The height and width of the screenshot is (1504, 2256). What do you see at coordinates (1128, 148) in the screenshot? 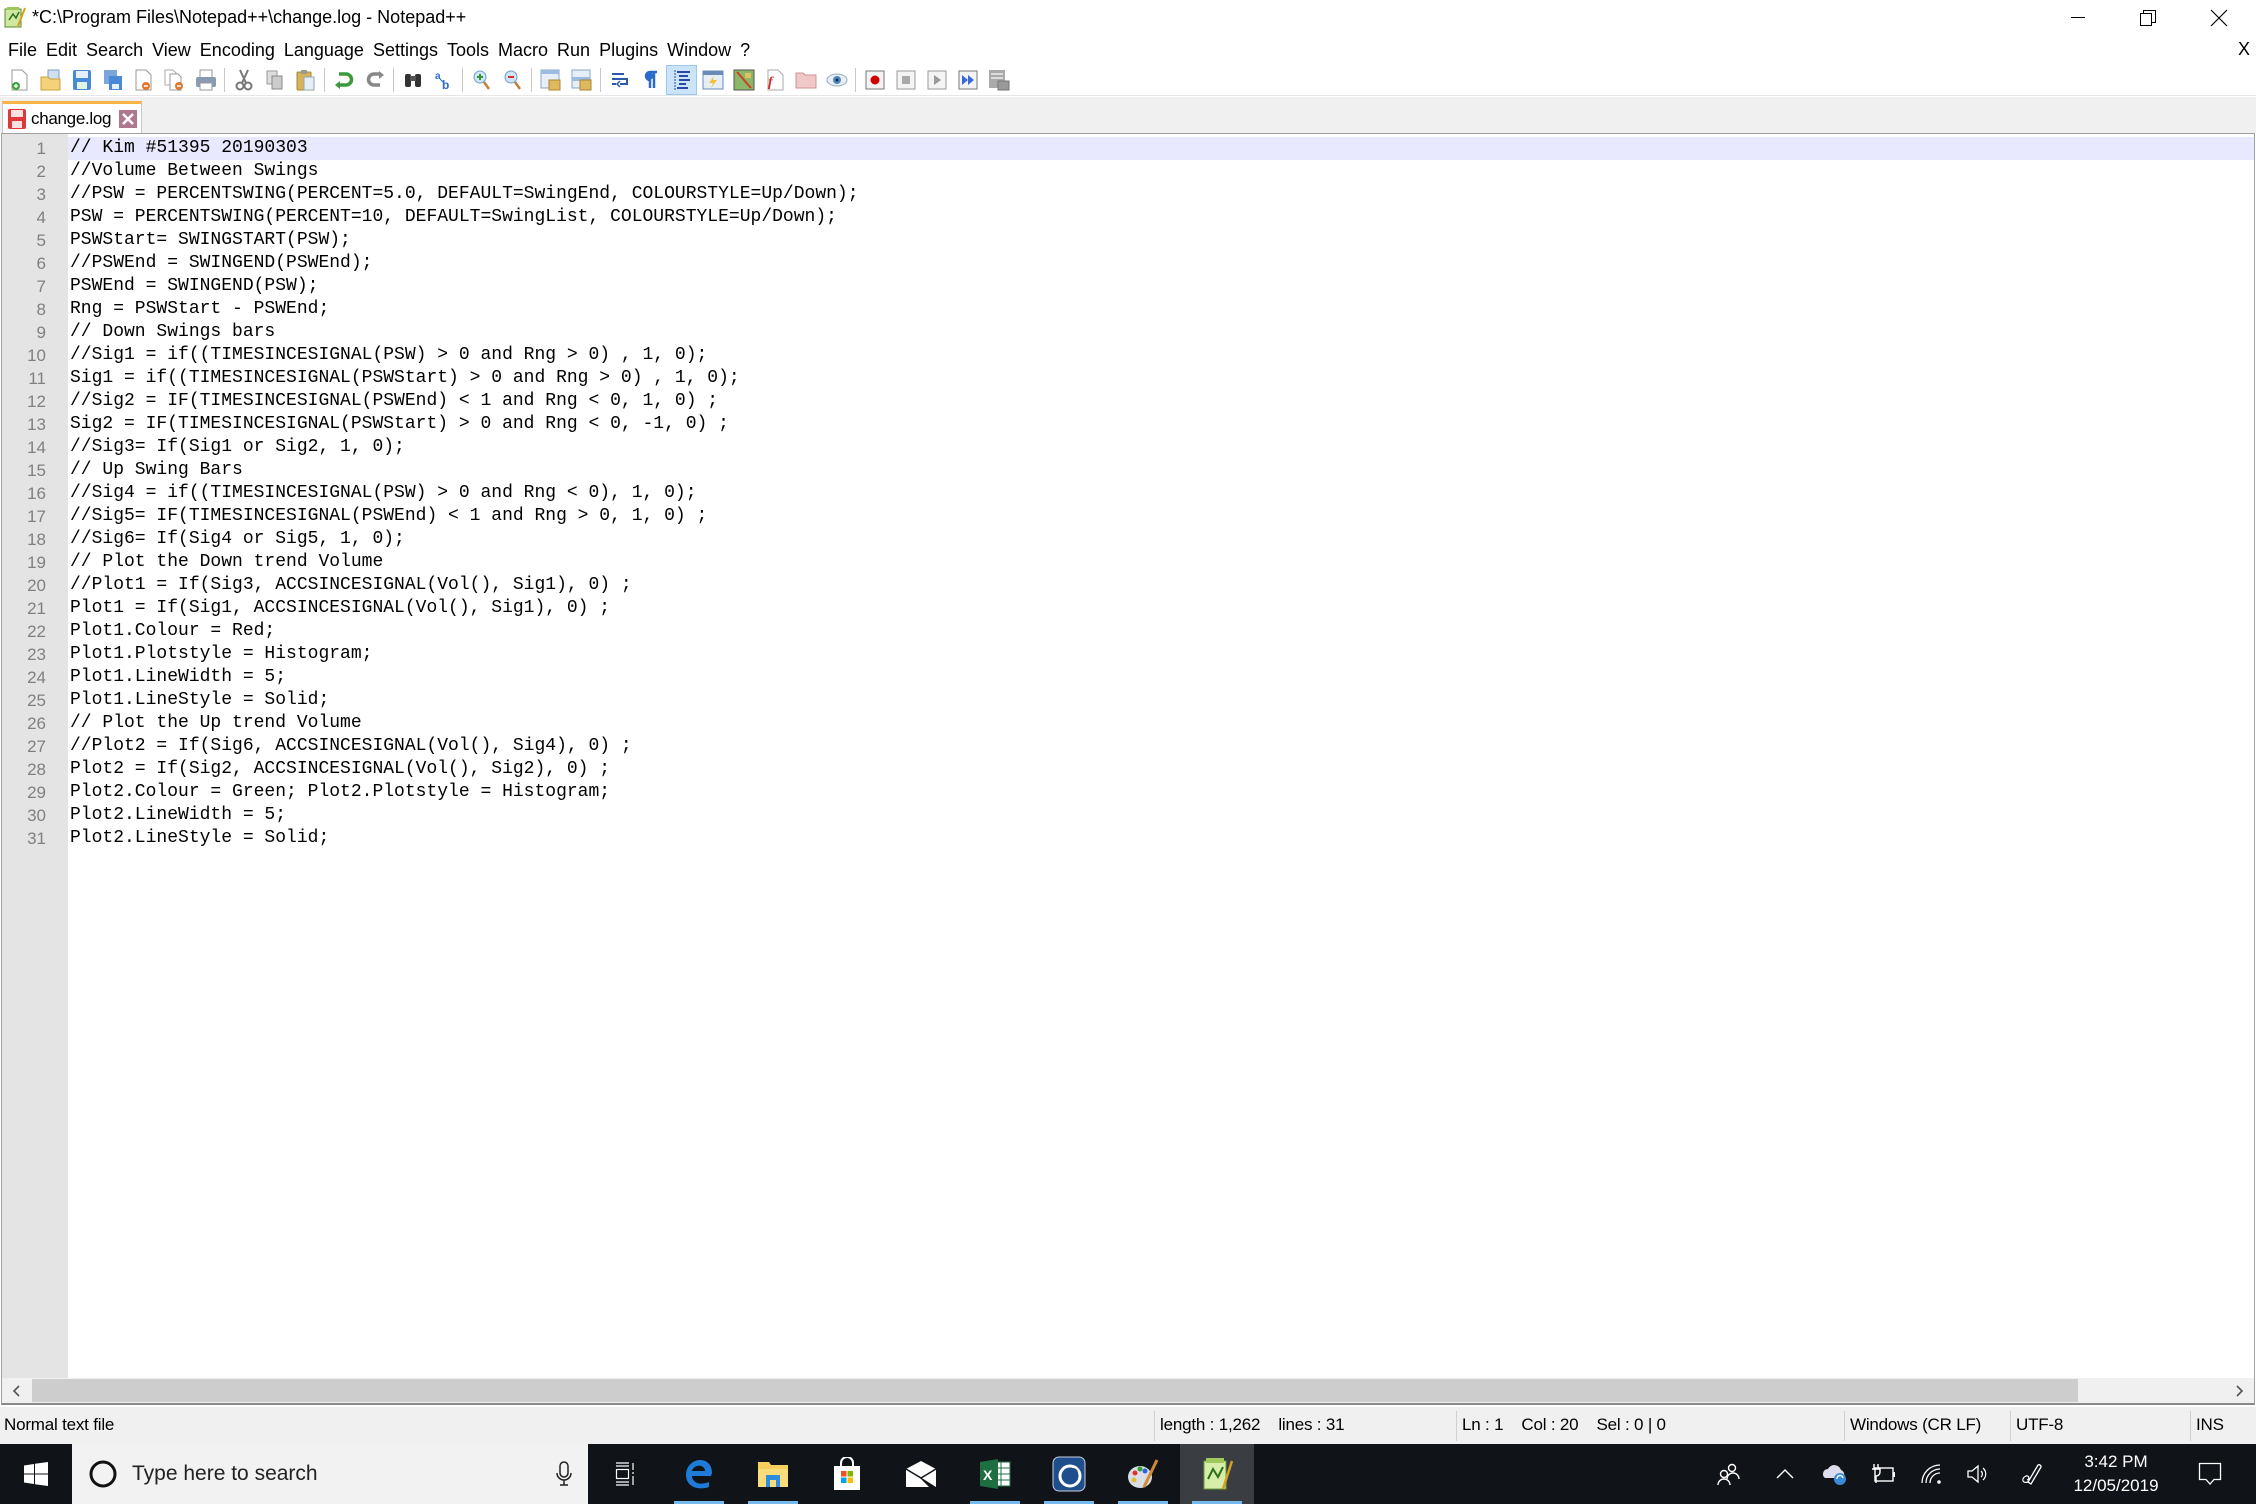
I see `editor-line: 1 // Kim #51395 20190303` at bounding box center [1128, 148].